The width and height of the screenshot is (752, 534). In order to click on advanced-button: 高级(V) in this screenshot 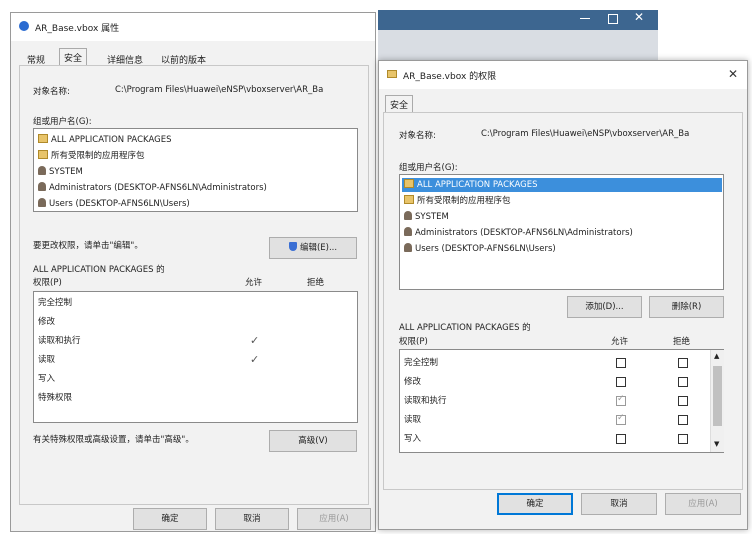, I will do `click(313, 441)`.